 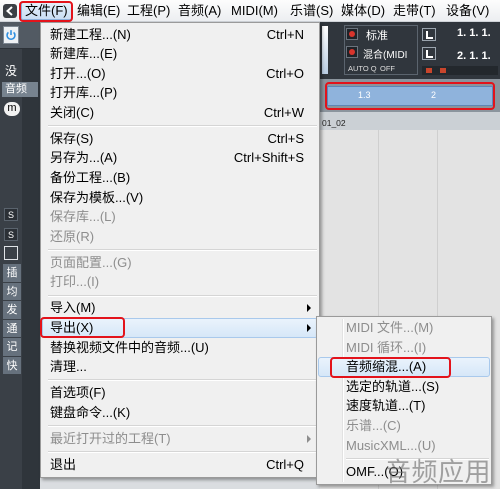 What do you see at coordinates (12, 291) in the screenshot?
I see `section-tab-eq: 均` at bounding box center [12, 291].